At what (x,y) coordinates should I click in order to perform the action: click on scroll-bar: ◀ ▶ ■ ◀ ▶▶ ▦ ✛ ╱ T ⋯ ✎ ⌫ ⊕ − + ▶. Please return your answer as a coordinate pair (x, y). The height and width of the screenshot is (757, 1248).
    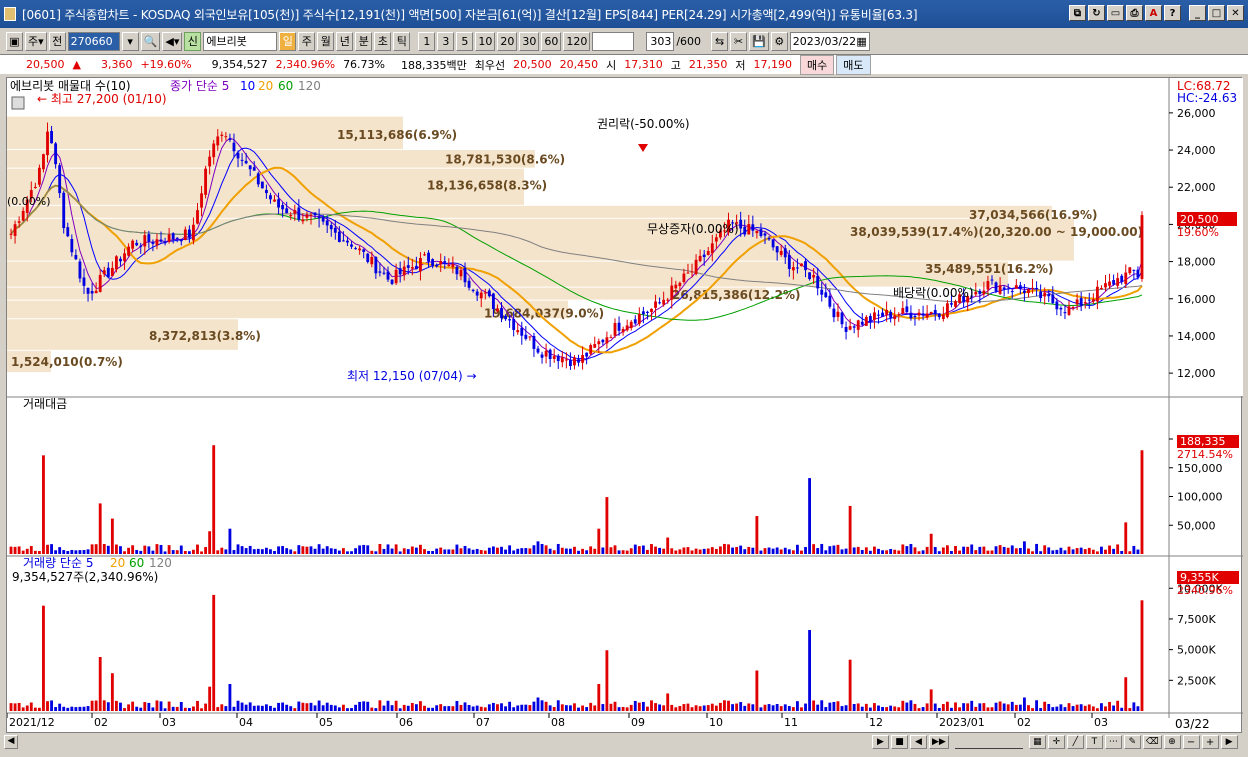
    Looking at the image, I should click on (624, 742).